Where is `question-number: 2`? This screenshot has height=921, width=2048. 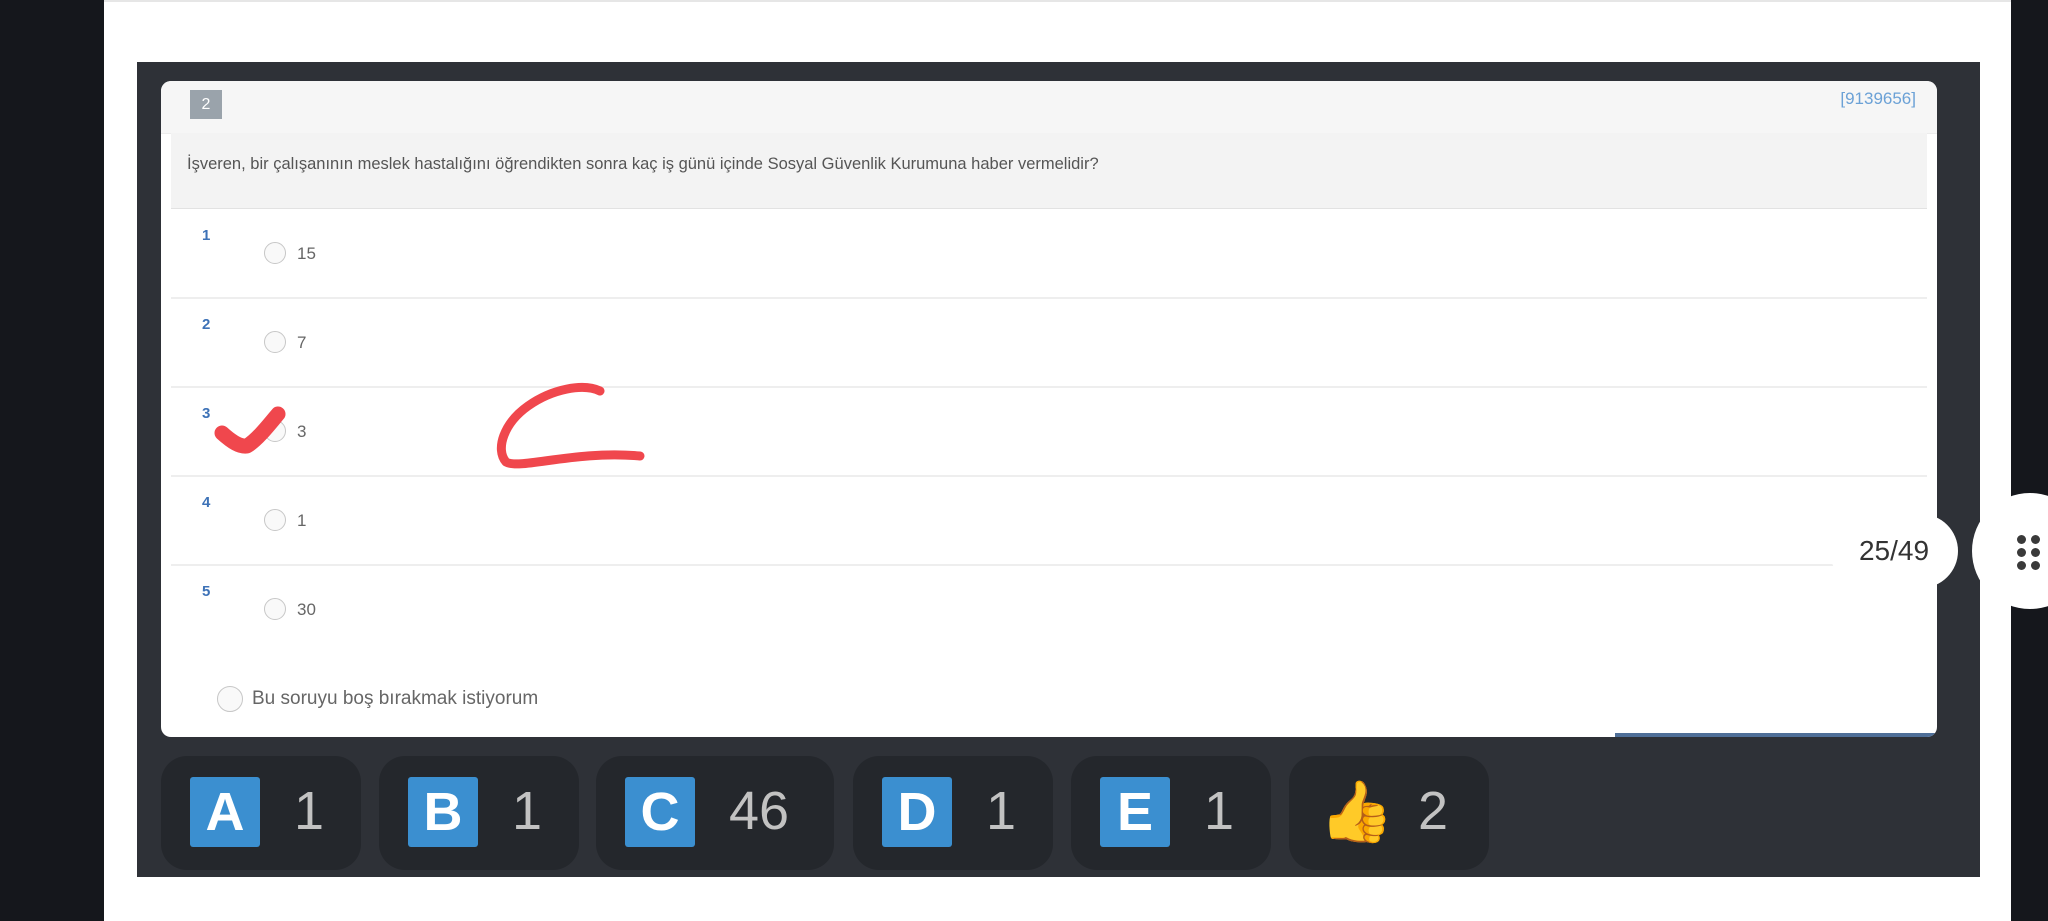 question-number: 2 is located at coordinates (206, 104).